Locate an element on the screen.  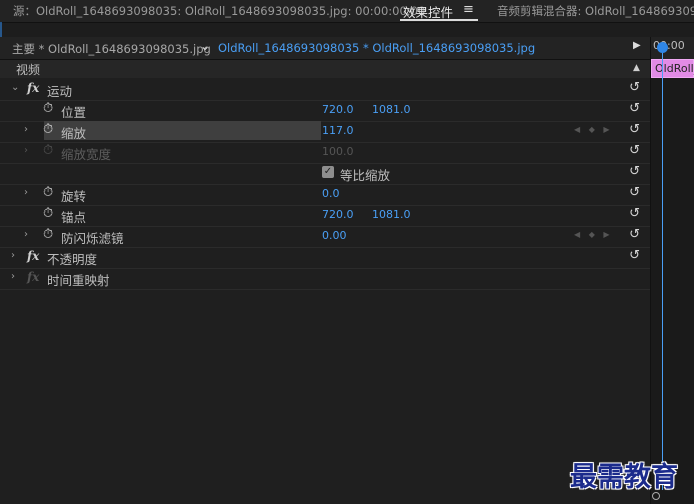
property-row-position: ⏱ 位置 720.0 1081.0 ↺ is located at coordinates (325, 111).